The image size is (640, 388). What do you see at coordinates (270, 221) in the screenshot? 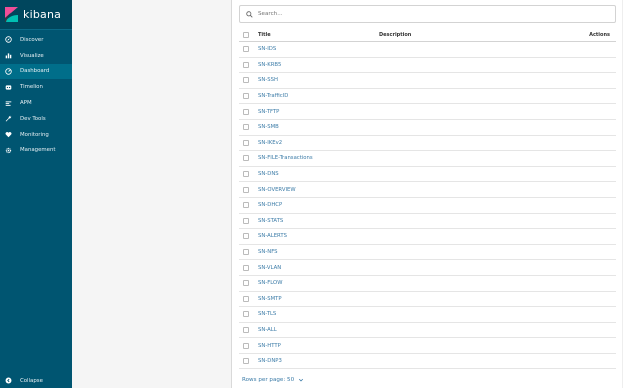
I see `dashboard-link: SN-STATS` at bounding box center [270, 221].